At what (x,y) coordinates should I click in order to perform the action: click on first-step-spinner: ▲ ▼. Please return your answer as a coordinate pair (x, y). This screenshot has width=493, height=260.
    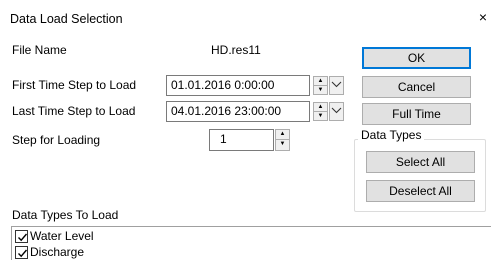
    Looking at the image, I should click on (320, 85).